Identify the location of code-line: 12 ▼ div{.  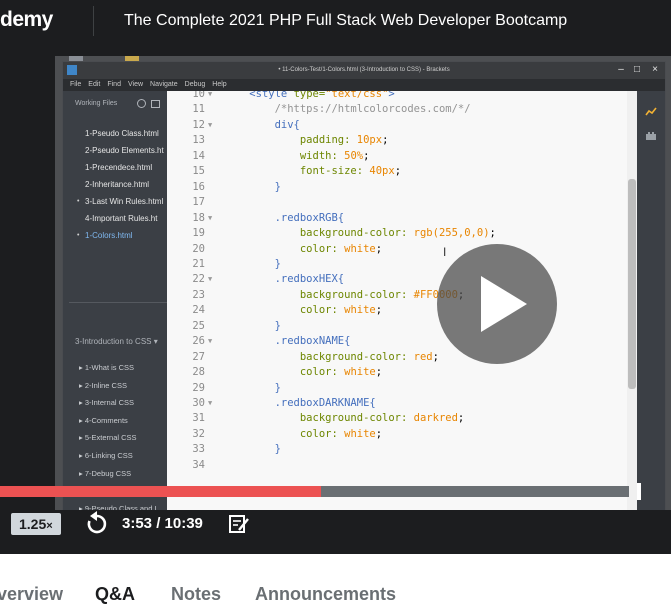
(402, 126).